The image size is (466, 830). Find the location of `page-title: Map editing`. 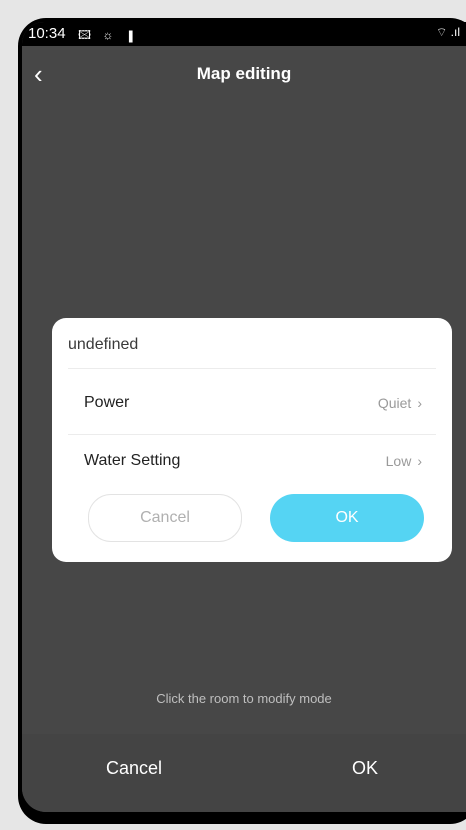

page-title: Map editing is located at coordinates (244, 73).